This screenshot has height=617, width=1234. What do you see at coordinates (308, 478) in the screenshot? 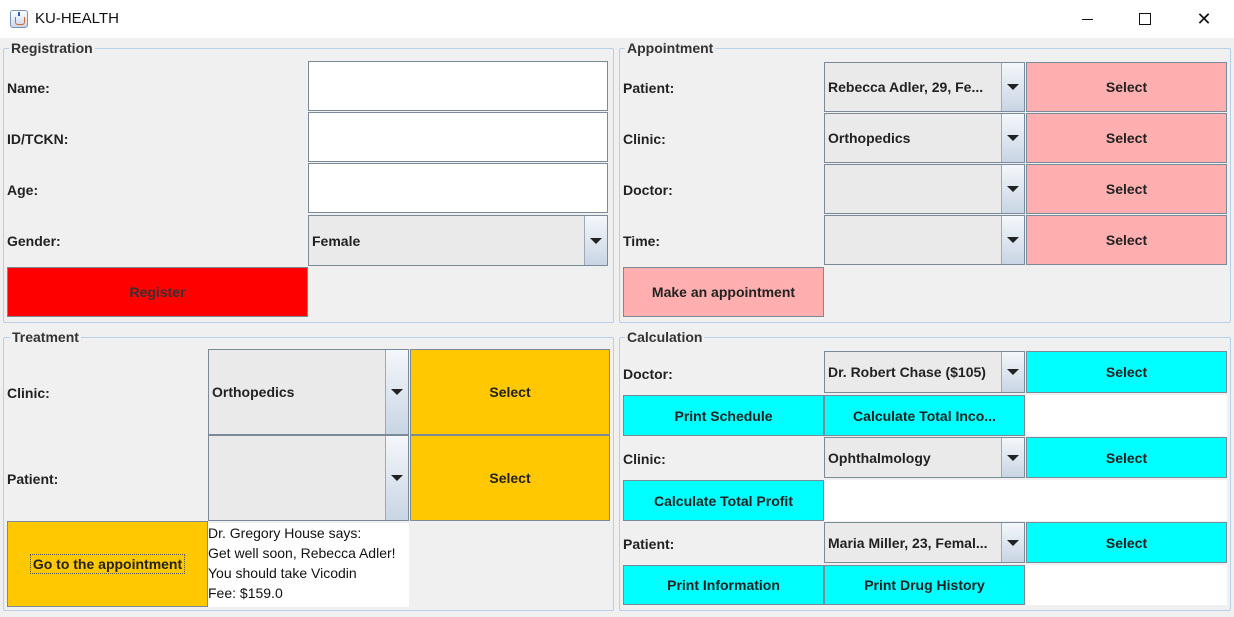
I see `treat-patient-select` at bounding box center [308, 478].